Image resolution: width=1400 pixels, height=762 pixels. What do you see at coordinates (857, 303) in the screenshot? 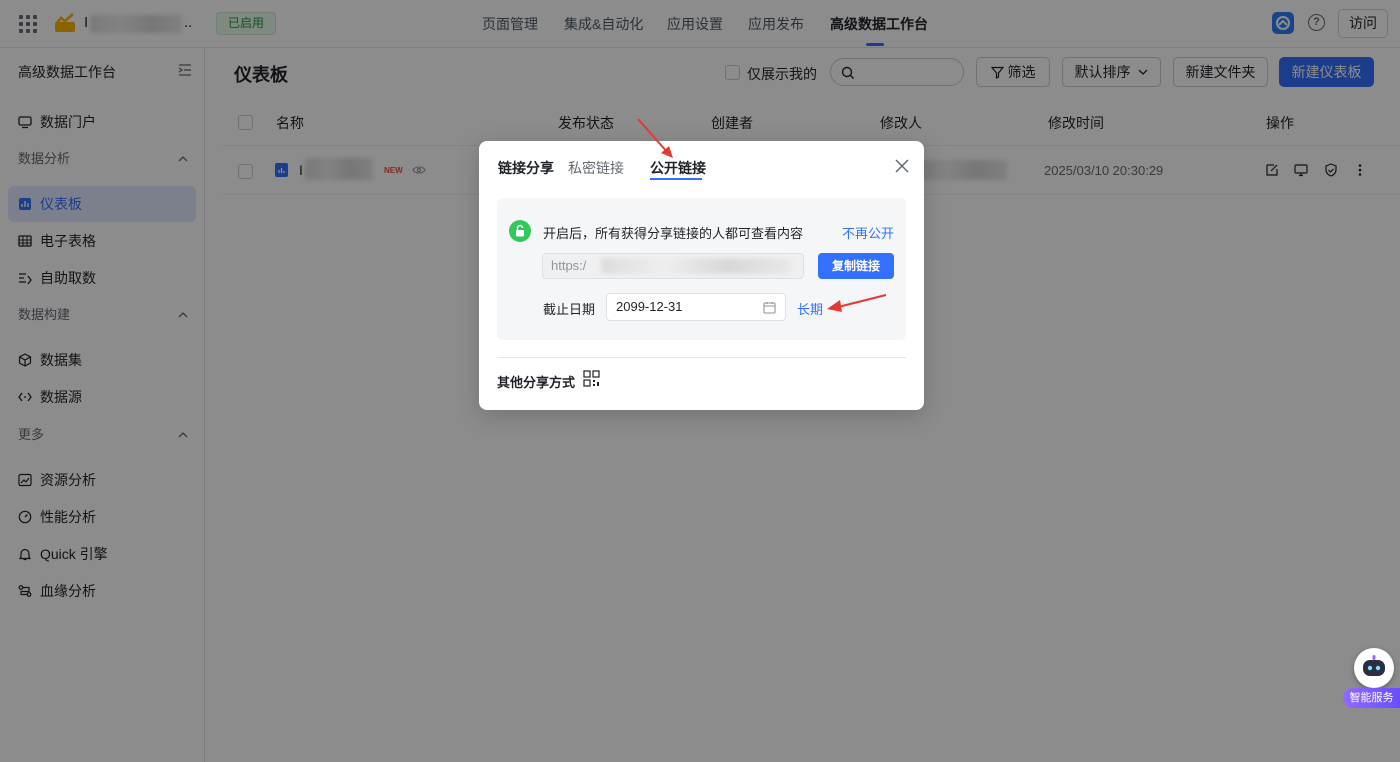
I see `annotation-arrow-longterm` at bounding box center [857, 303].